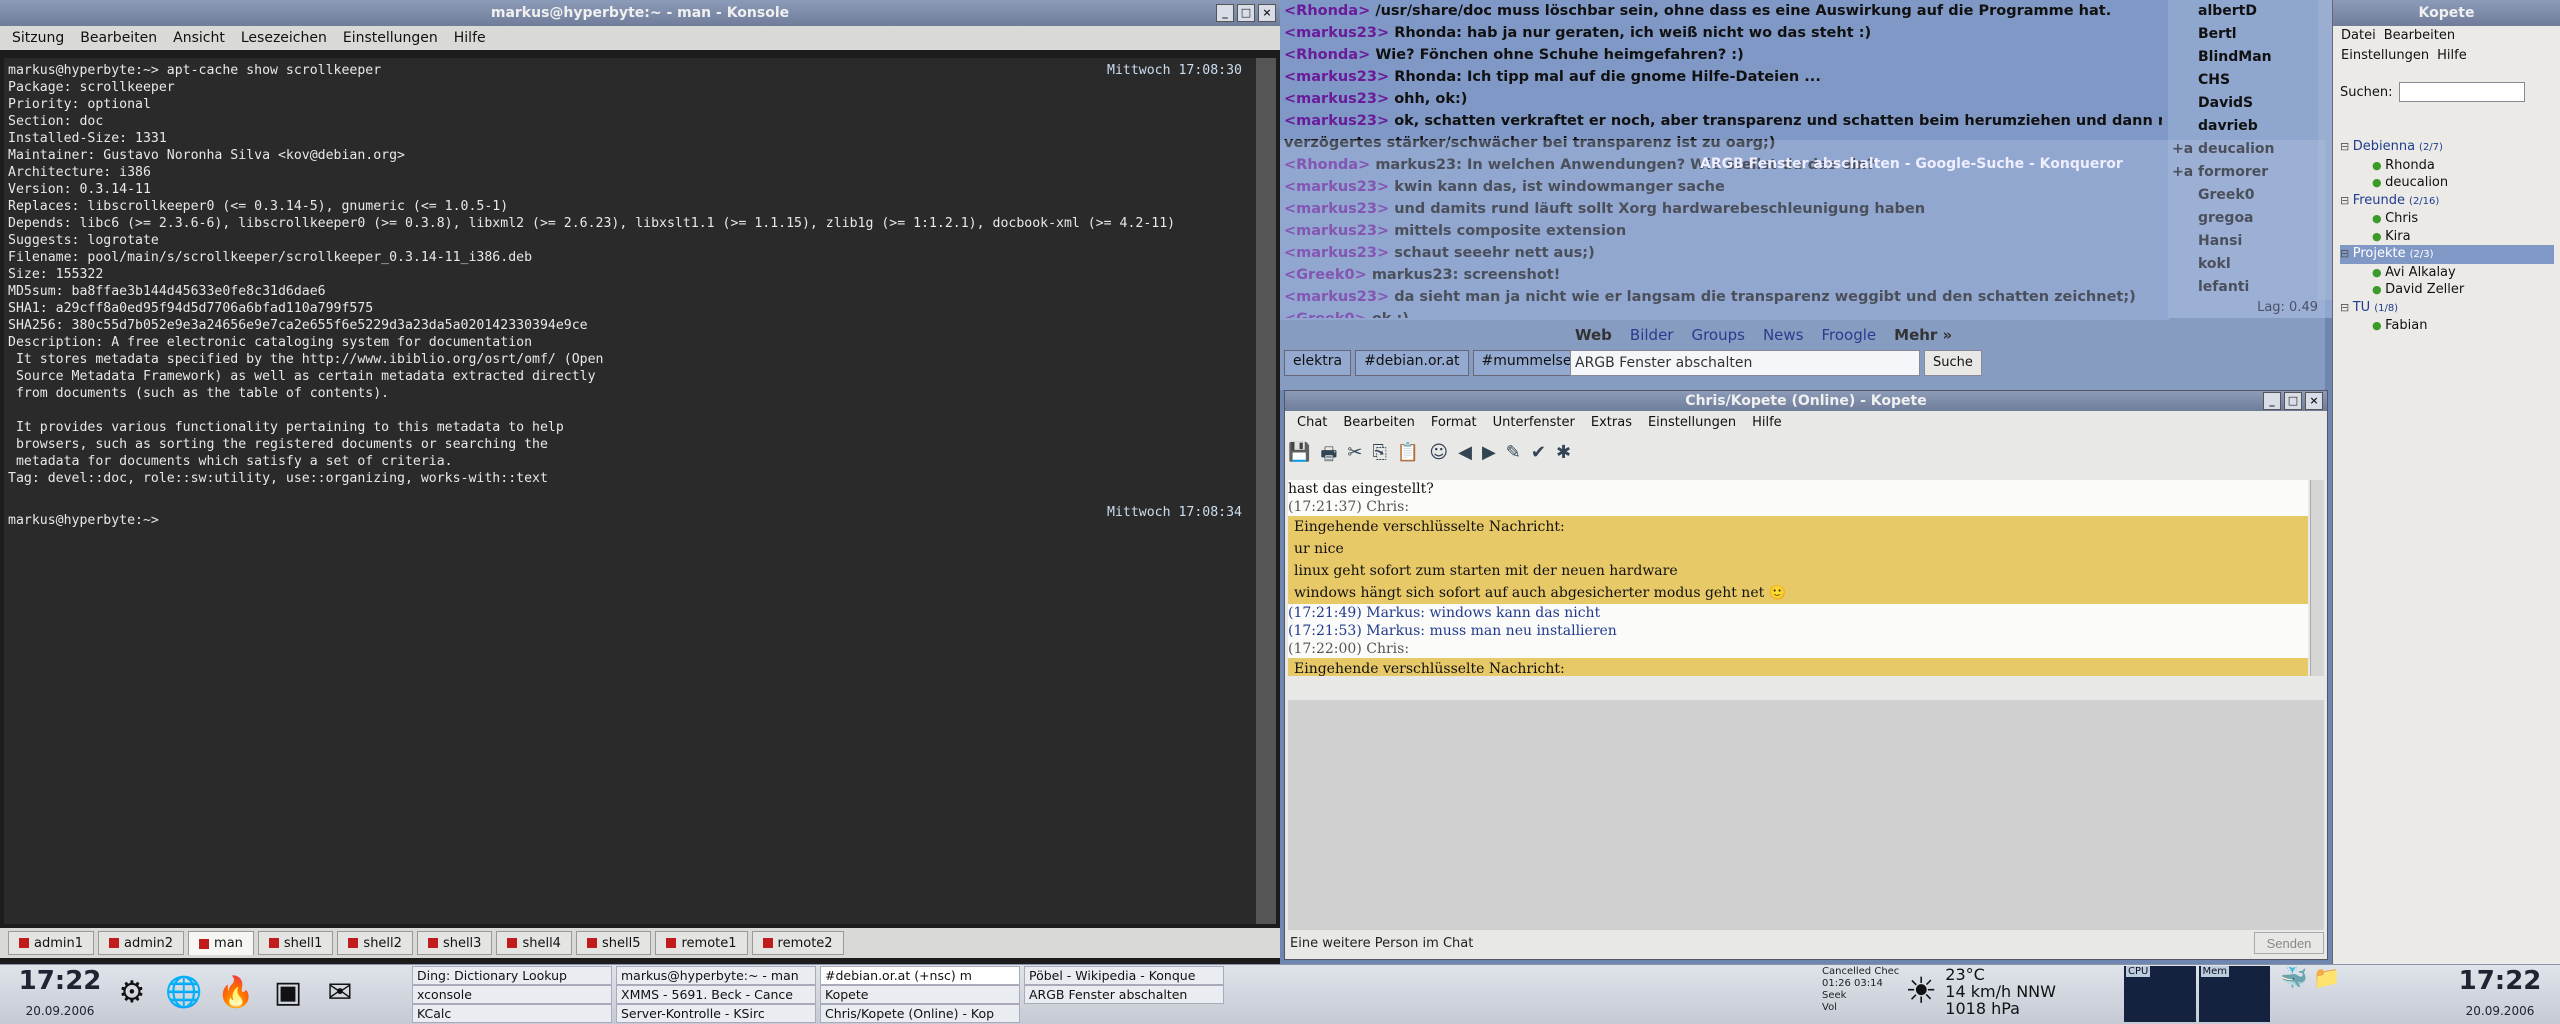 The width and height of the screenshot is (2560, 1024). Describe the element at coordinates (1534, 423) in the screenshot. I see `menu-unterfenster: Unterfenster` at that location.